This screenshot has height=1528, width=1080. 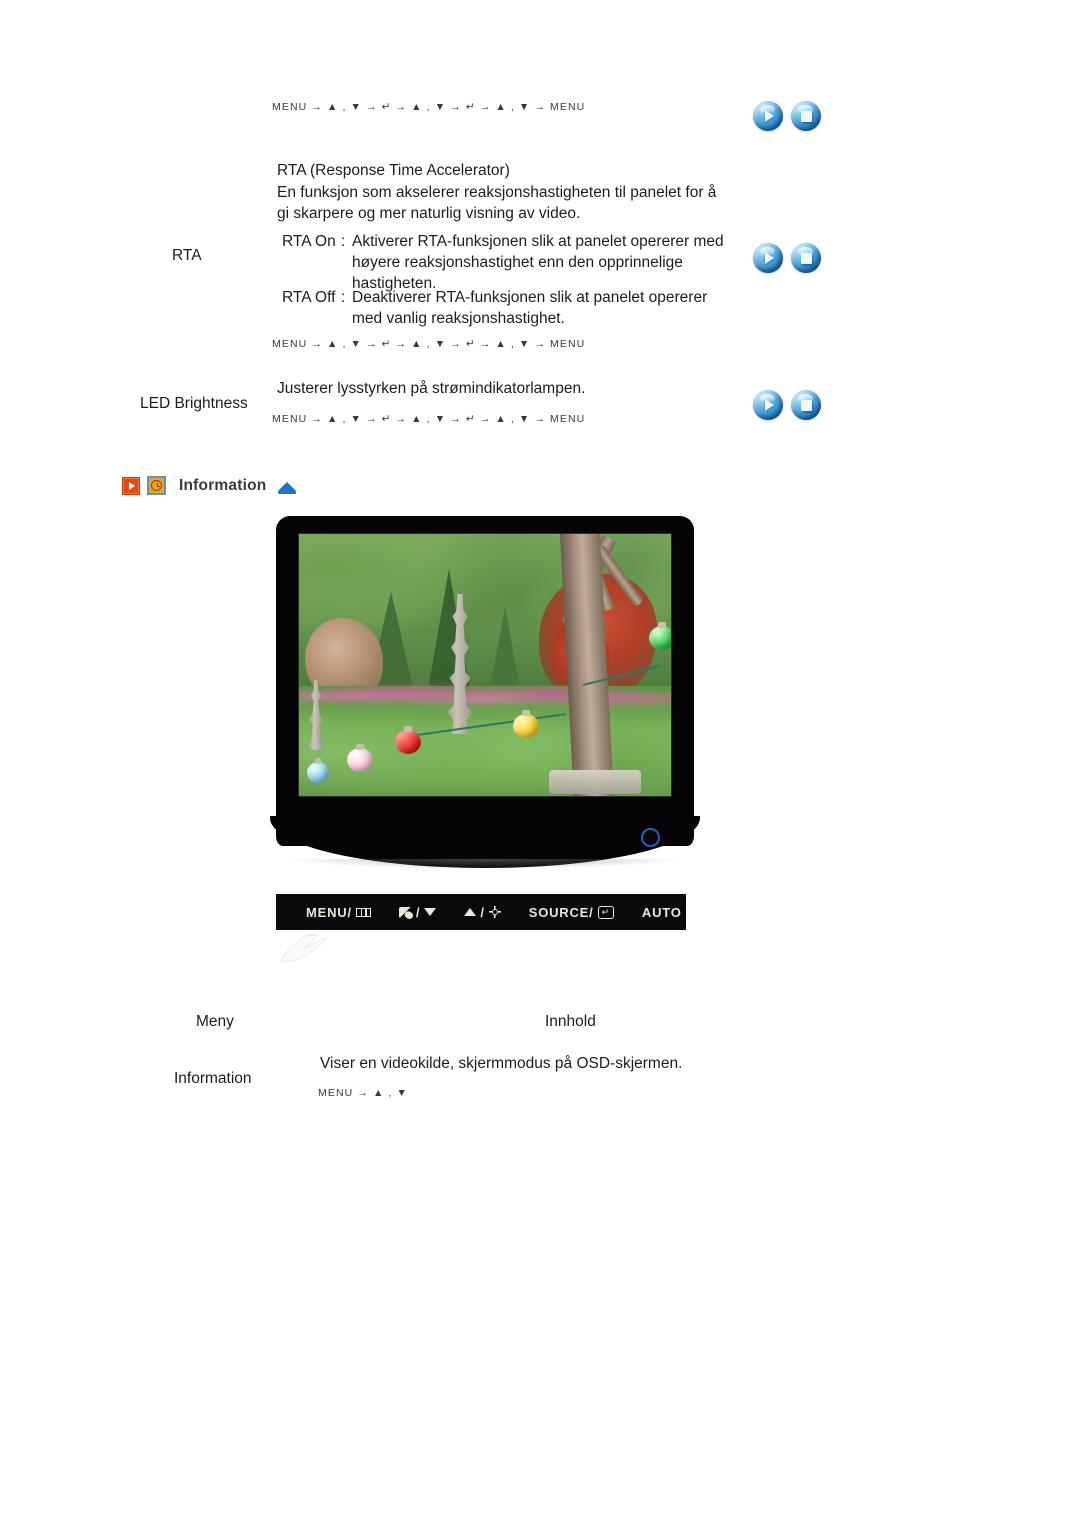 I want to click on rta-title: RTA (Response Time Accelerator), so click(x=393, y=170).